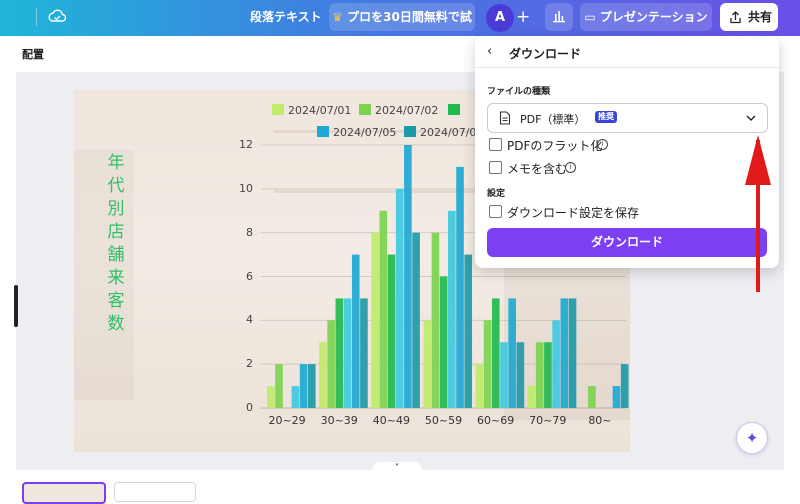 The width and height of the screenshot is (800, 504). Describe the element at coordinates (337, 17) in the screenshot. I see `crown-icon: ♛` at that location.